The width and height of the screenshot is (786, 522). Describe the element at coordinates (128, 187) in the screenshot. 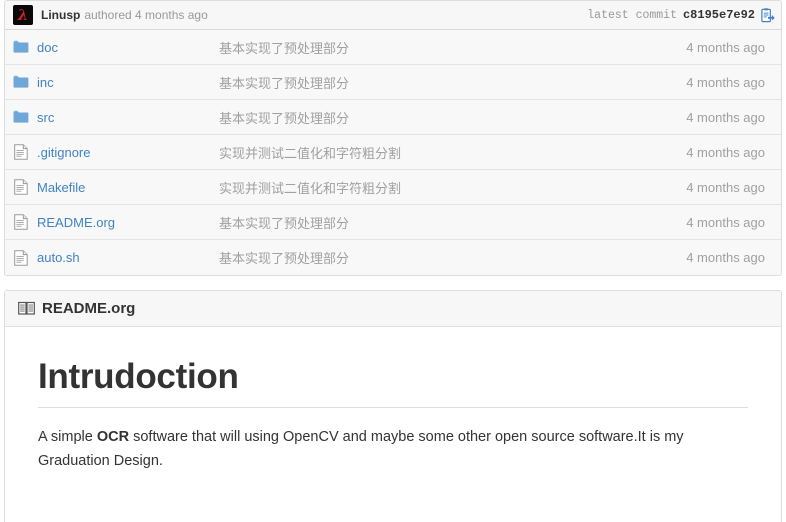

I see `file-name-cell: Makefile` at that location.